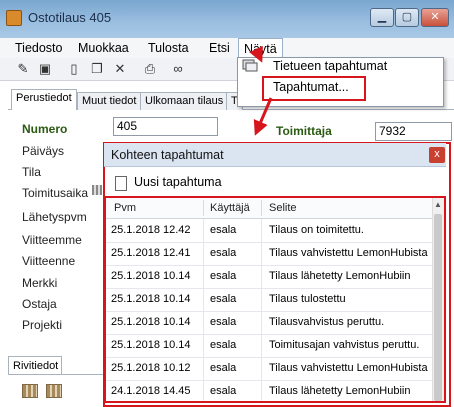  What do you see at coordinates (125, 208) in the screenshot?
I see `column-header-pvm: Pvm` at bounding box center [125, 208].